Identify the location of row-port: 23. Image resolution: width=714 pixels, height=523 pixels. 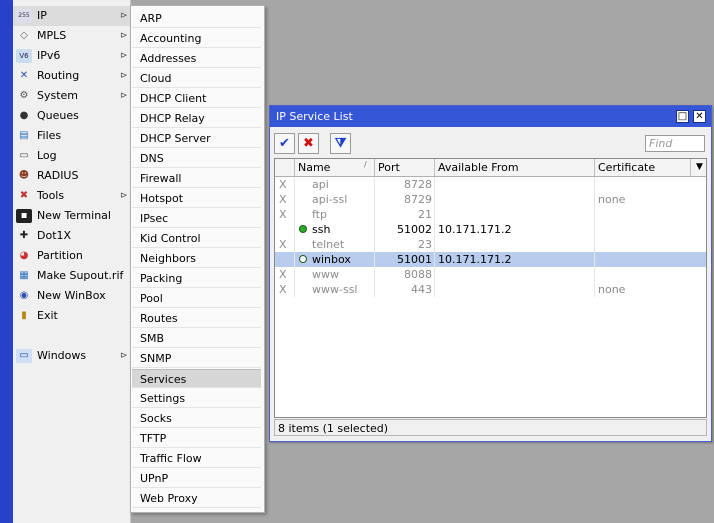
(425, 244).